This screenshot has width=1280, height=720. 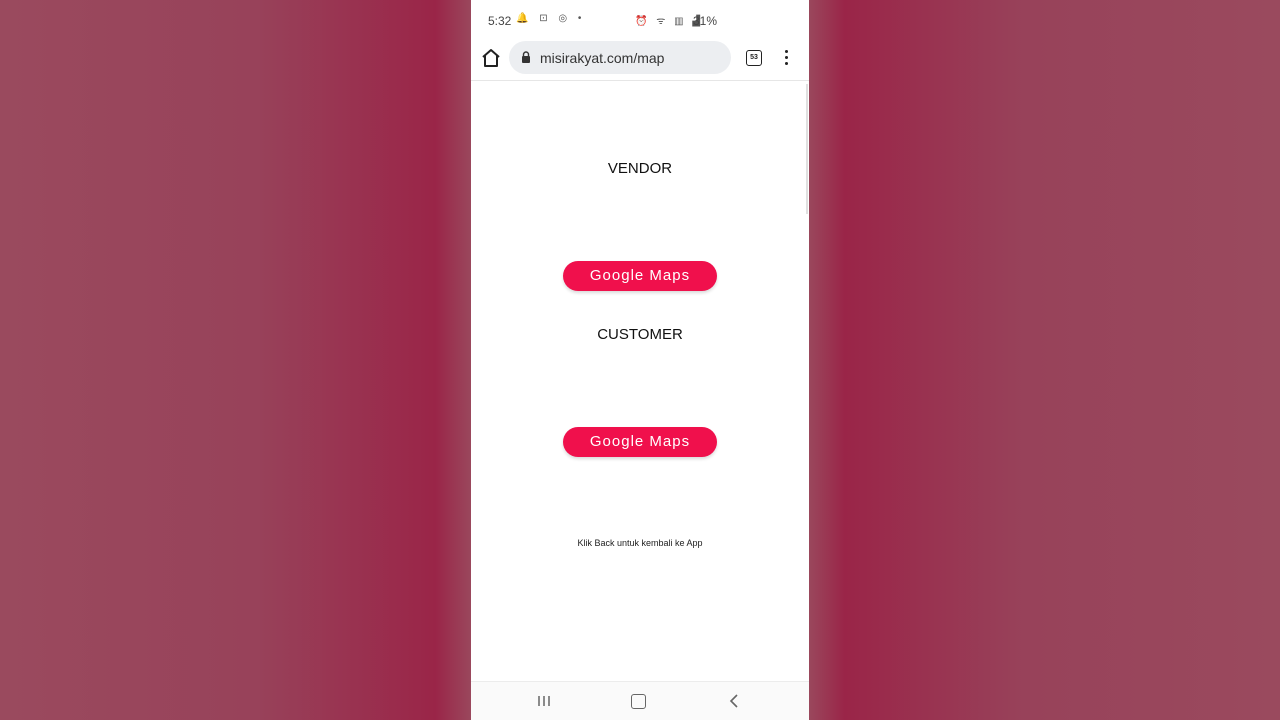 I want to click on vendor-google-maps-button: Google Maps, so click(x=640, y=276).